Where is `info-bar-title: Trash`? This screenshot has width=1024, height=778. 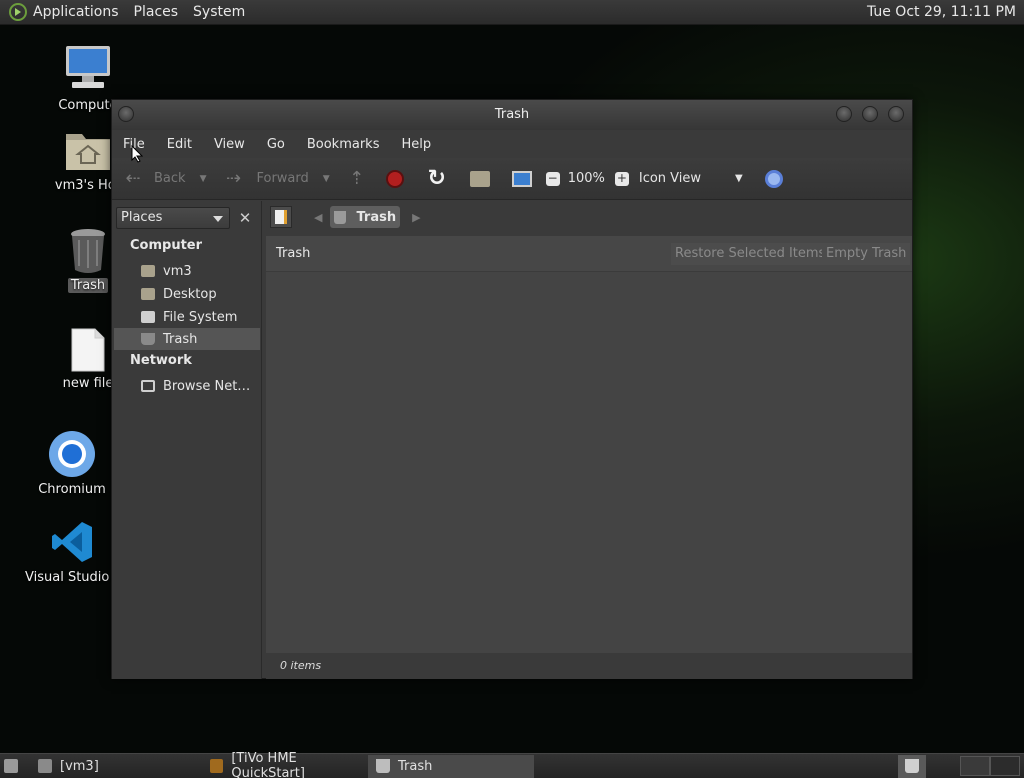
info-bar-title: Trash is located at coordinates (293, 253).